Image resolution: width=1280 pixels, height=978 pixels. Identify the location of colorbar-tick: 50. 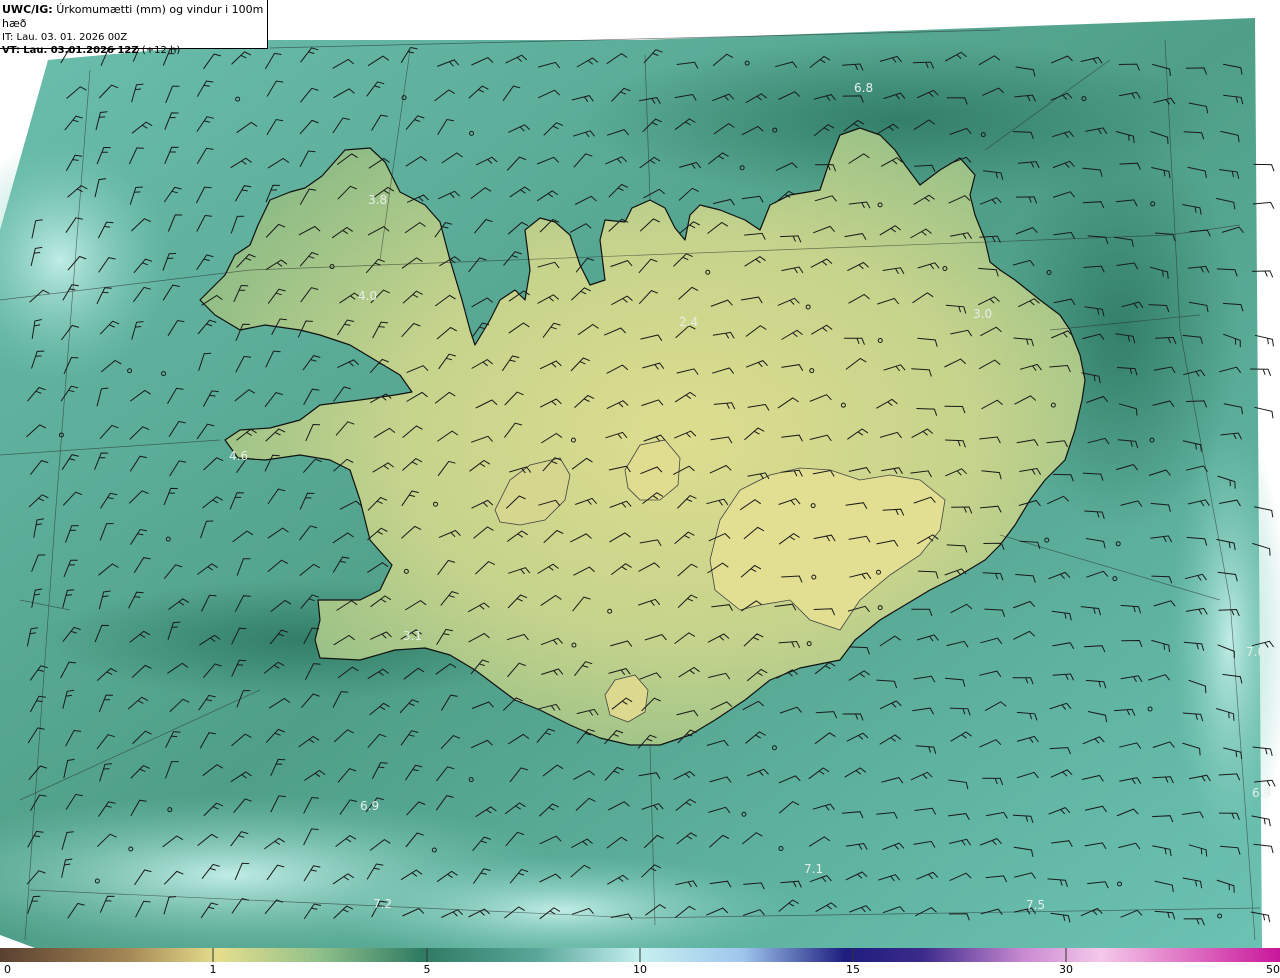
(1273, 969).